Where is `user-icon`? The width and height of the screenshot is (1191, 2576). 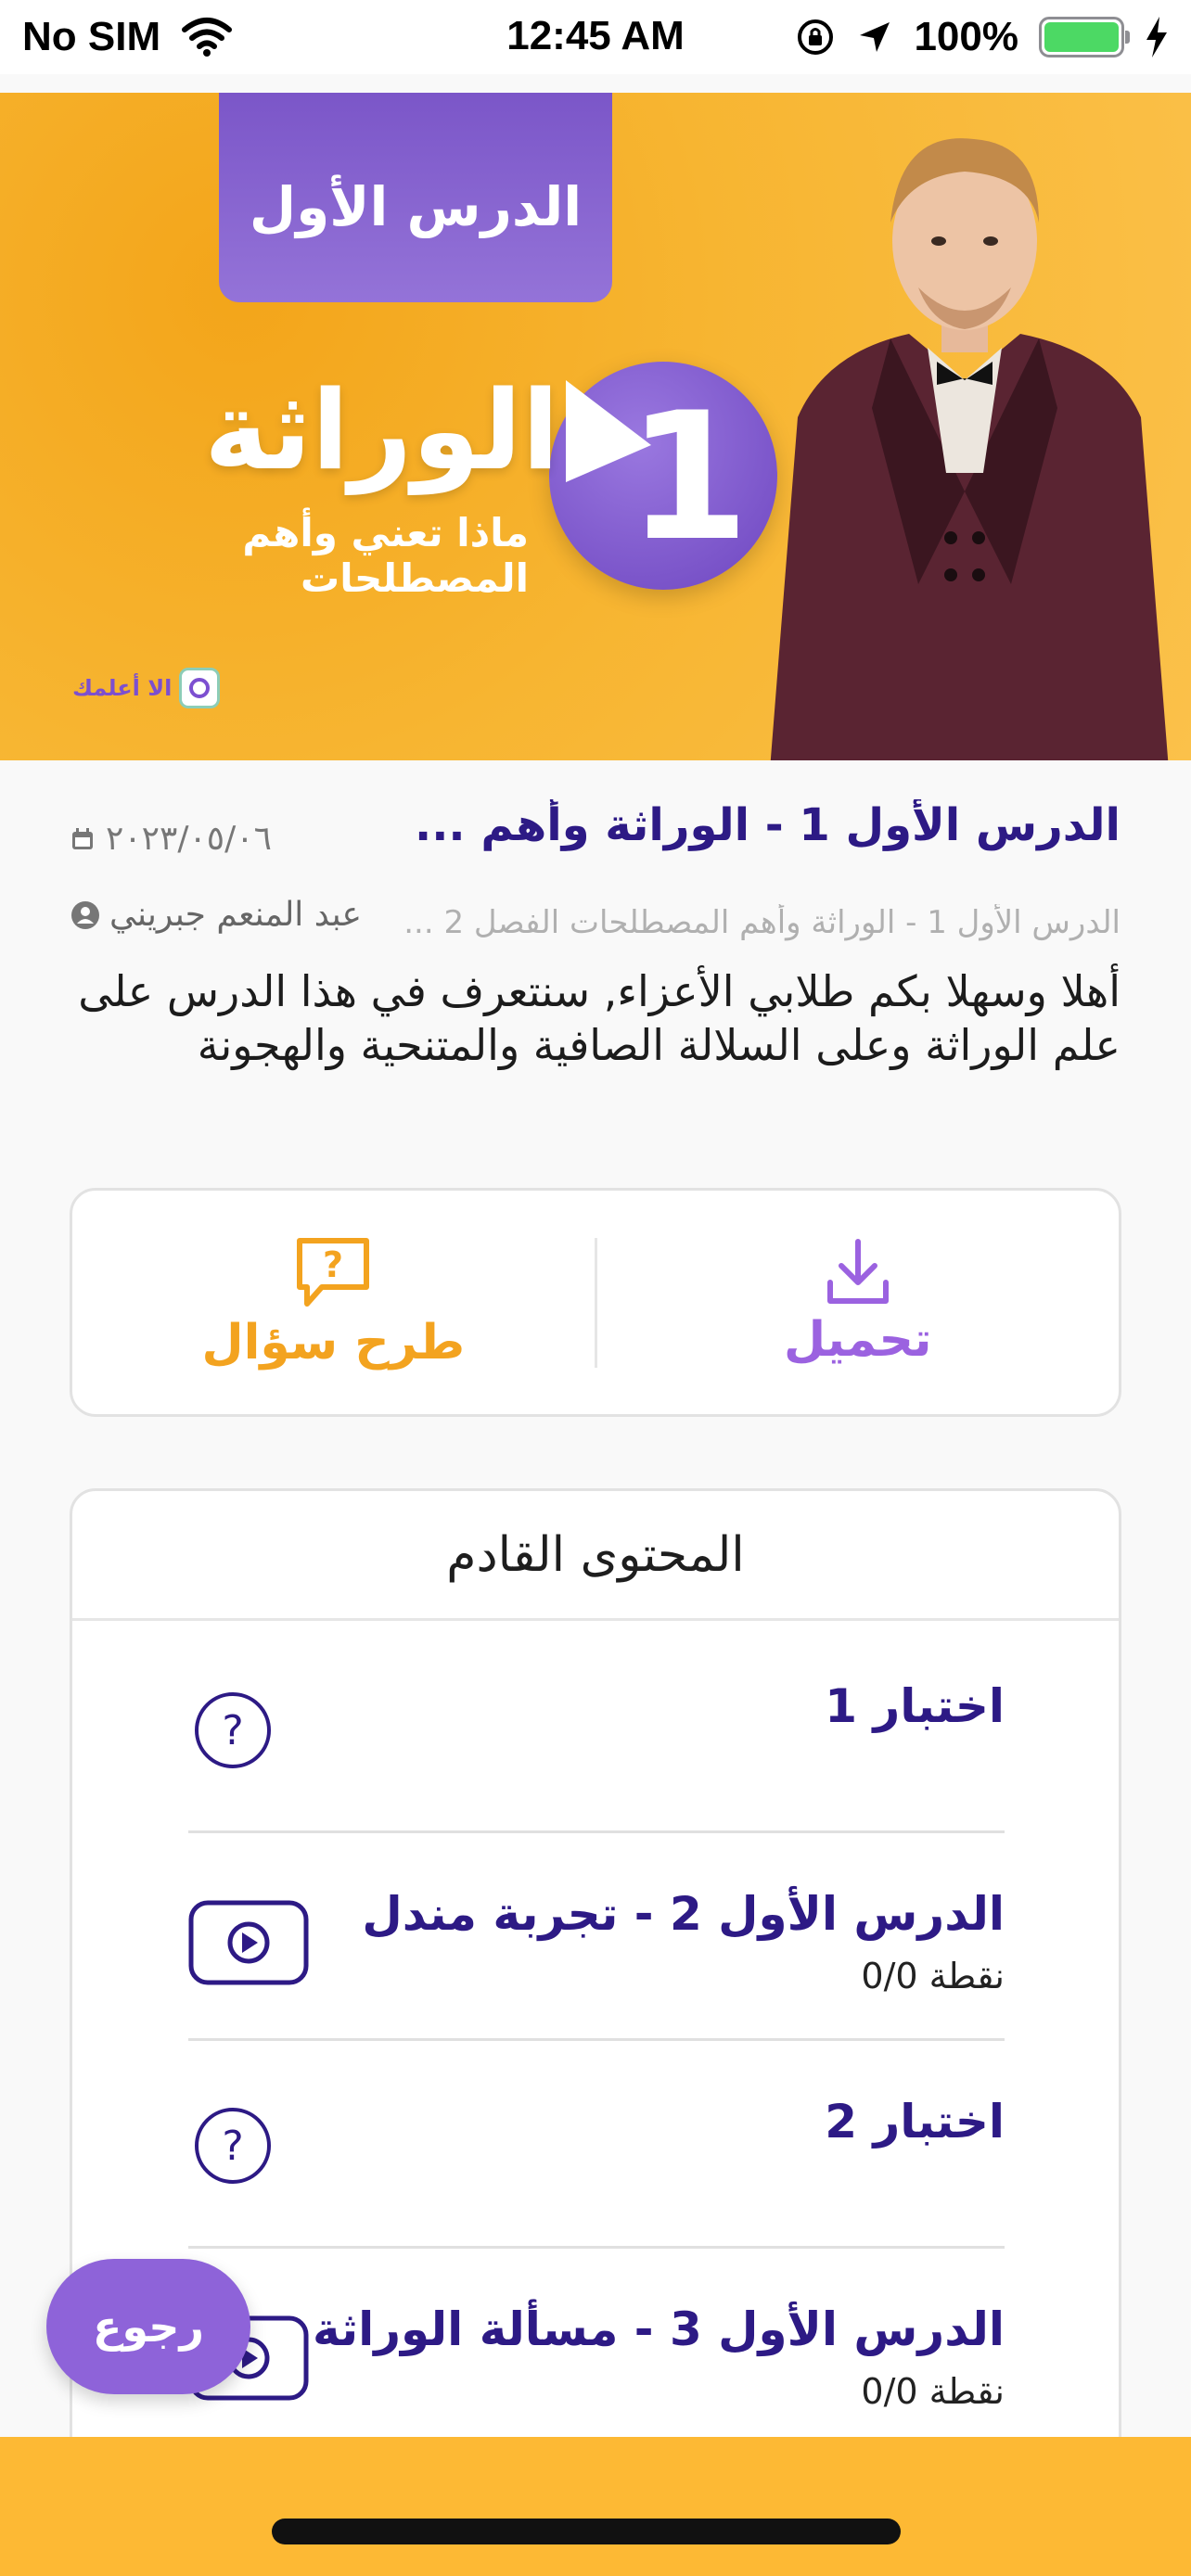
user-icon is located at coordinates (85, 914).